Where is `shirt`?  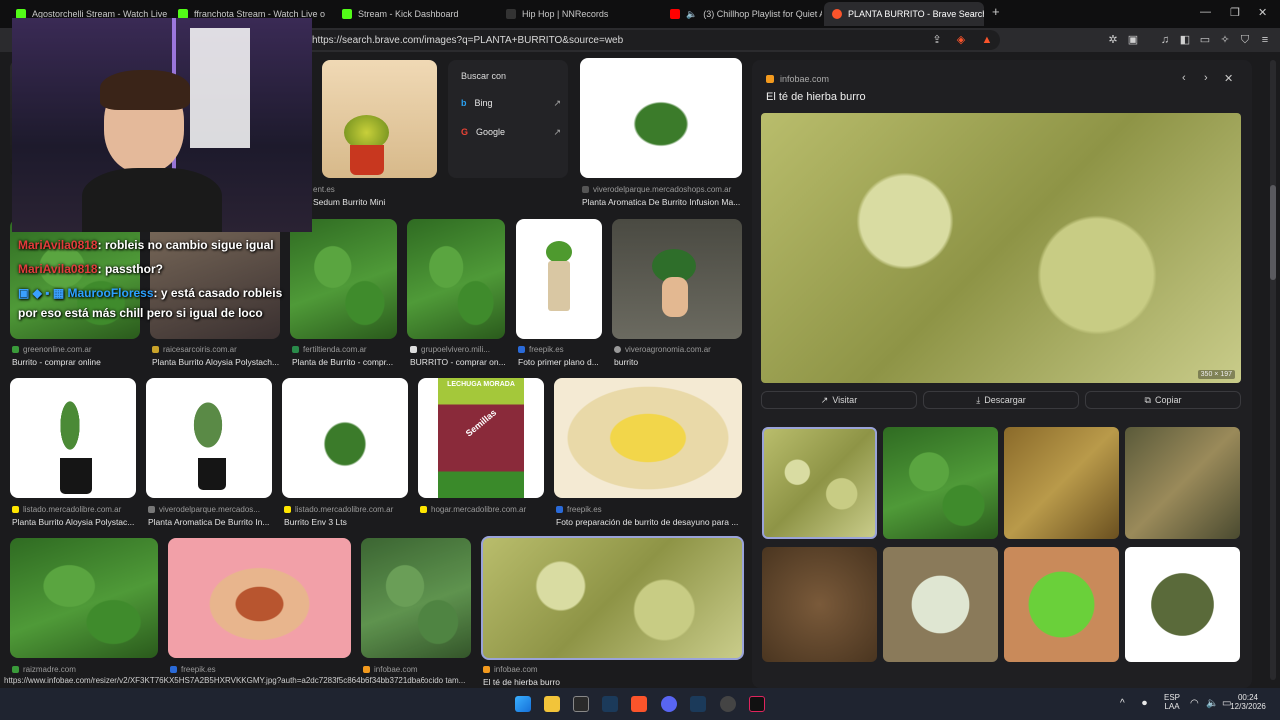
shirt is located at coordinates (152, 200).